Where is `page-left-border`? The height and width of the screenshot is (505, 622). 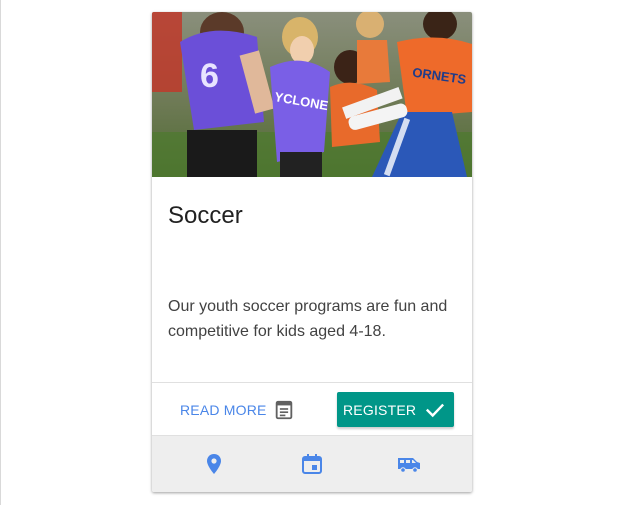 page-left-border is located at coordinates (0, 252).